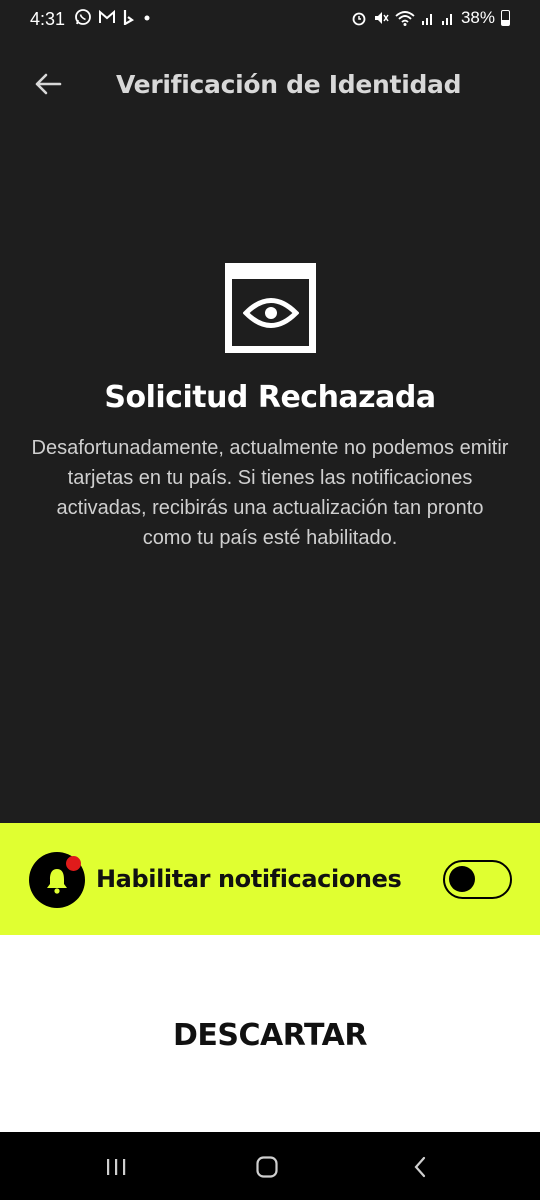 The height and width of the screenshot is (1200, 540). What do you see at coordinates (48, 19) in the screenshot?
I see `status-time: 4:31` at bounding box center [48, 19].